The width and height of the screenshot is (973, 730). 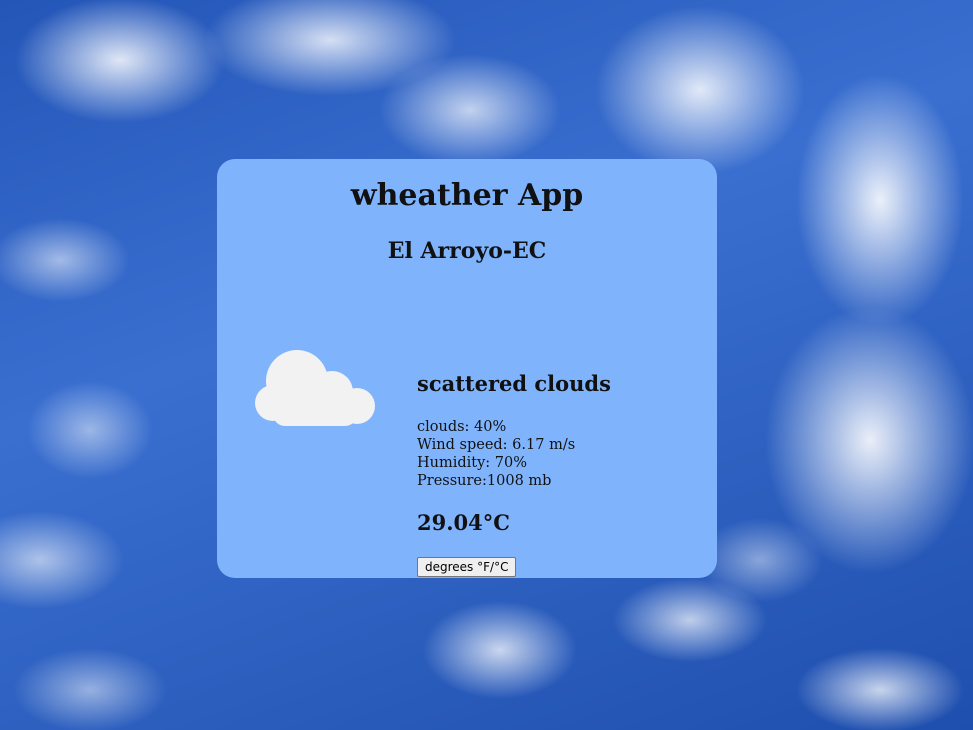 What do you see at coordinates (496, 445) in the screenshot?
I see `wind-speed-value: Wind speed: 6.17 m/s` at bounding box center [496, 445].